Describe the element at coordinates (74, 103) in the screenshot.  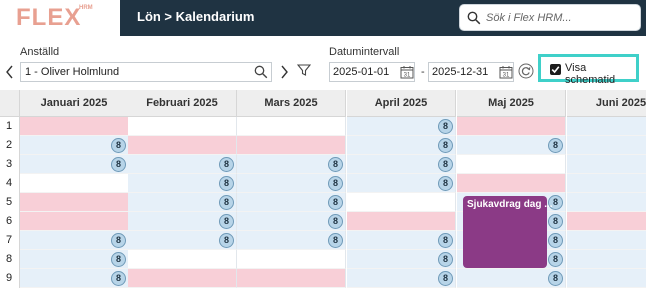
I see `month-header: Januari 2025` at that location.